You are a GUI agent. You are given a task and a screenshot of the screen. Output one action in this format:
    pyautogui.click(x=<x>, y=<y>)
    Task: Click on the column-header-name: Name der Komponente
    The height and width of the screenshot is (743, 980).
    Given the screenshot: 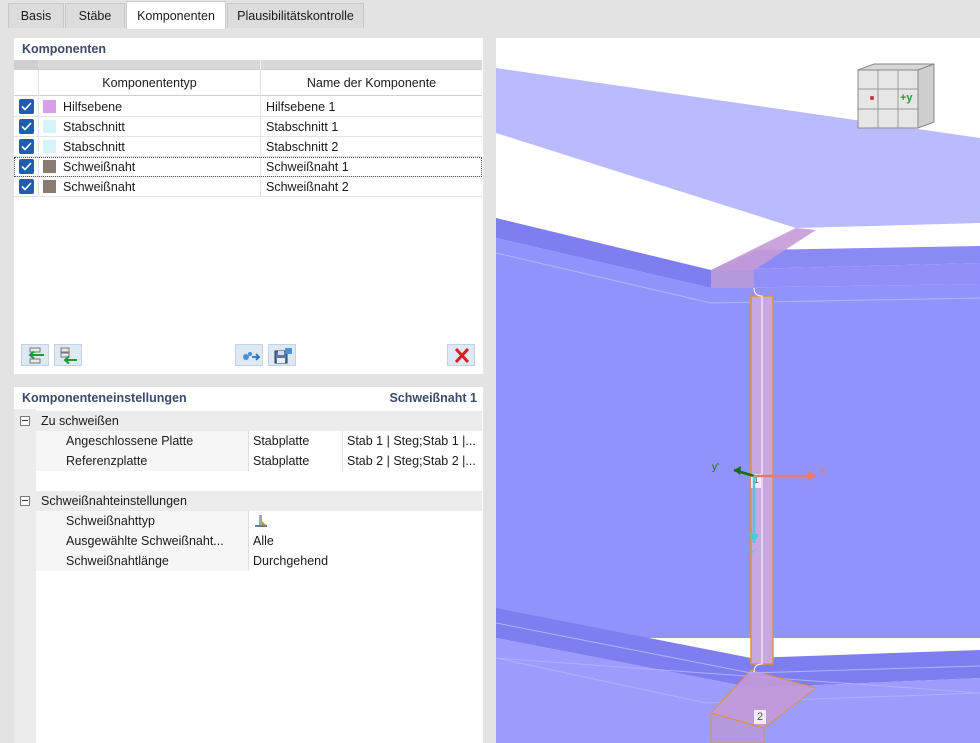 What is the action you would take?
    pyautogui.click(x=371, y=83)
    